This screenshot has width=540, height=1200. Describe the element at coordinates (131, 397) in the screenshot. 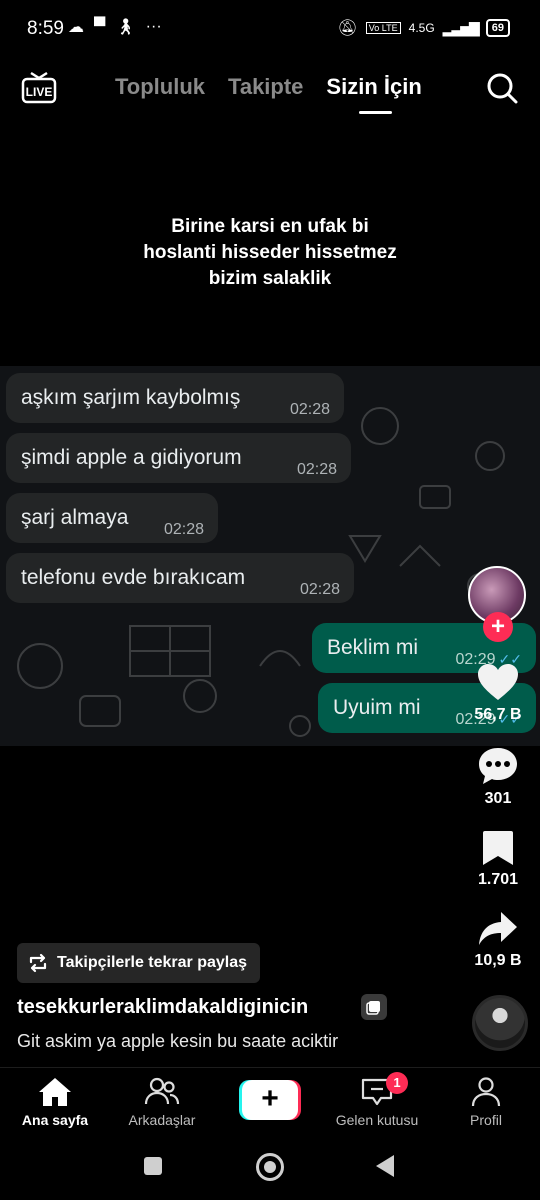

I see `message-text: aşkım şarjım kaybolmış` at that location.